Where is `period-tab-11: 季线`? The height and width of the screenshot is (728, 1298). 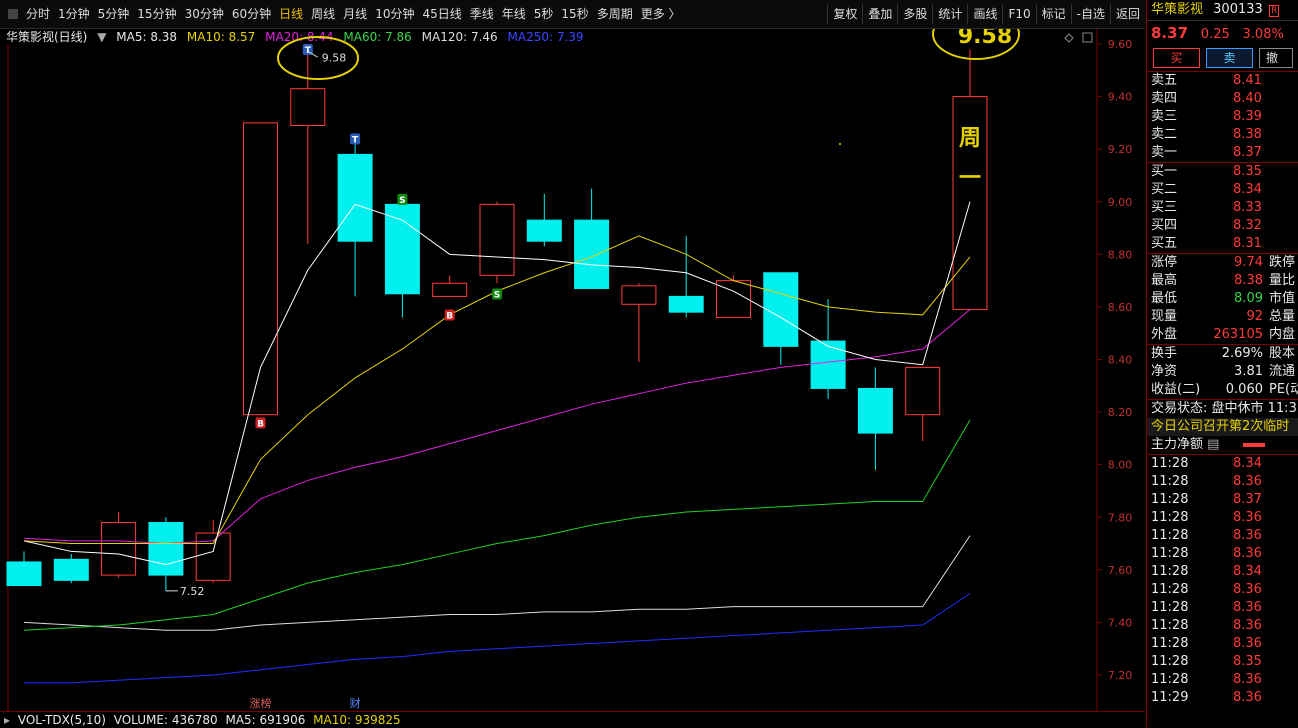
period-tab-11: 季线 is located at coordinates (482, 14).